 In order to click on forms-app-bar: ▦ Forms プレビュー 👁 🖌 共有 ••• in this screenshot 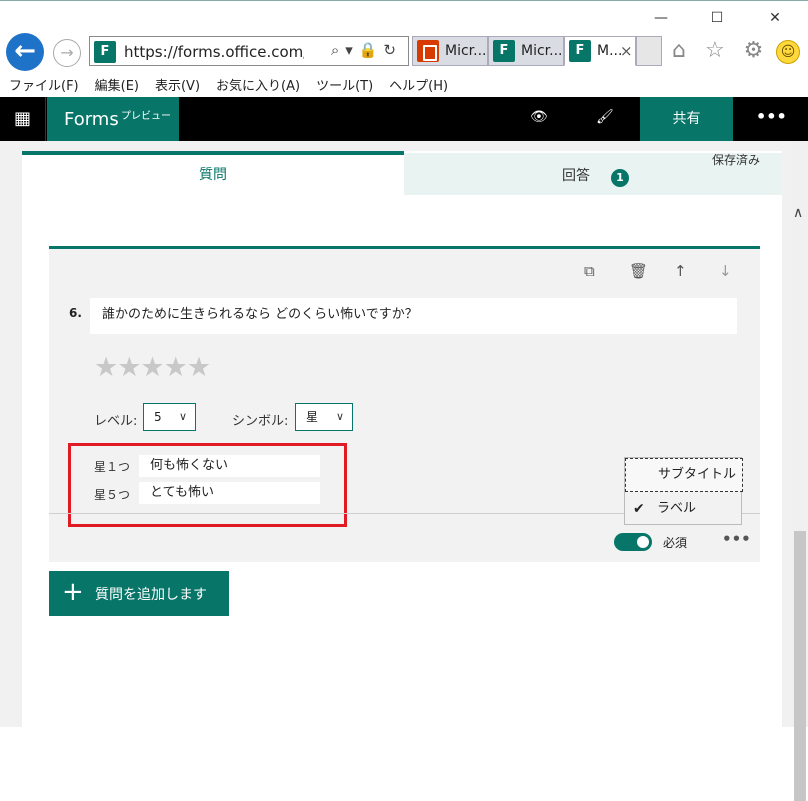, I will do `click(404, 119)`.